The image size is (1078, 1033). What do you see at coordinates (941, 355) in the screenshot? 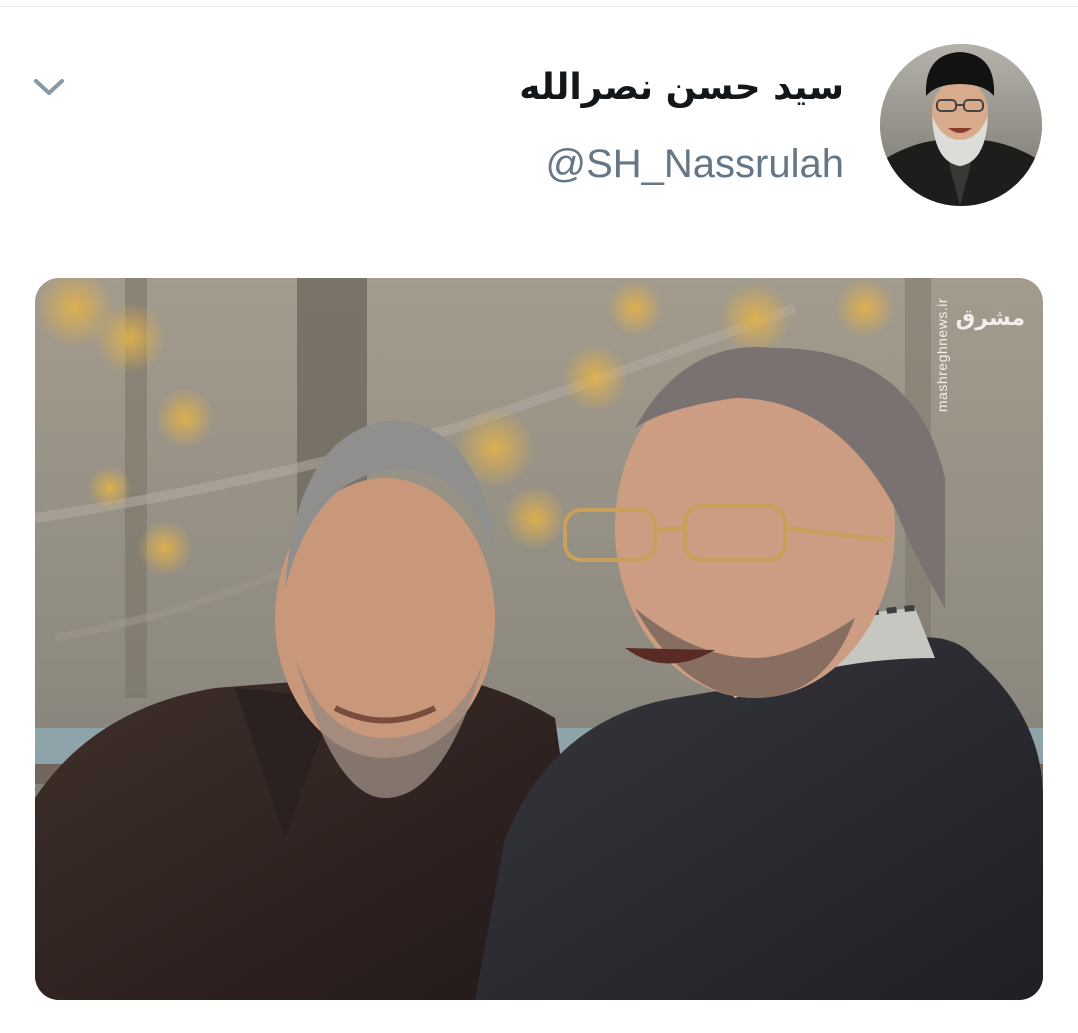
I see `watermark-url: mashreghnews.ir` at bounding box center [941, 355].